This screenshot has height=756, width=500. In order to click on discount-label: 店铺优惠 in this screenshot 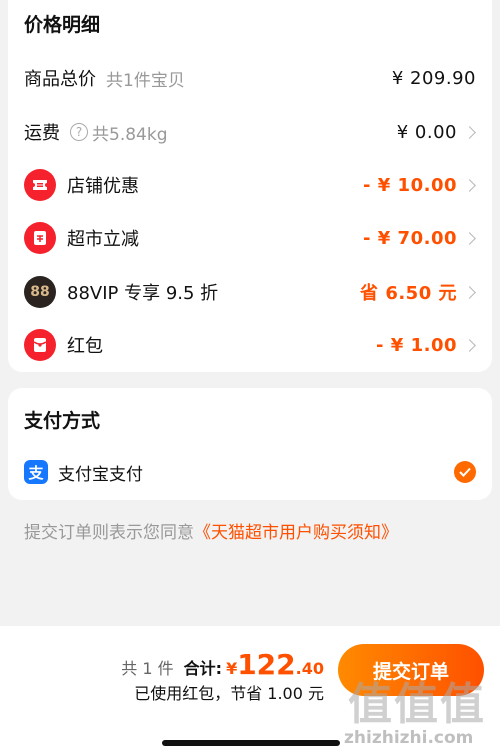, I will do `click(103, 186)`.